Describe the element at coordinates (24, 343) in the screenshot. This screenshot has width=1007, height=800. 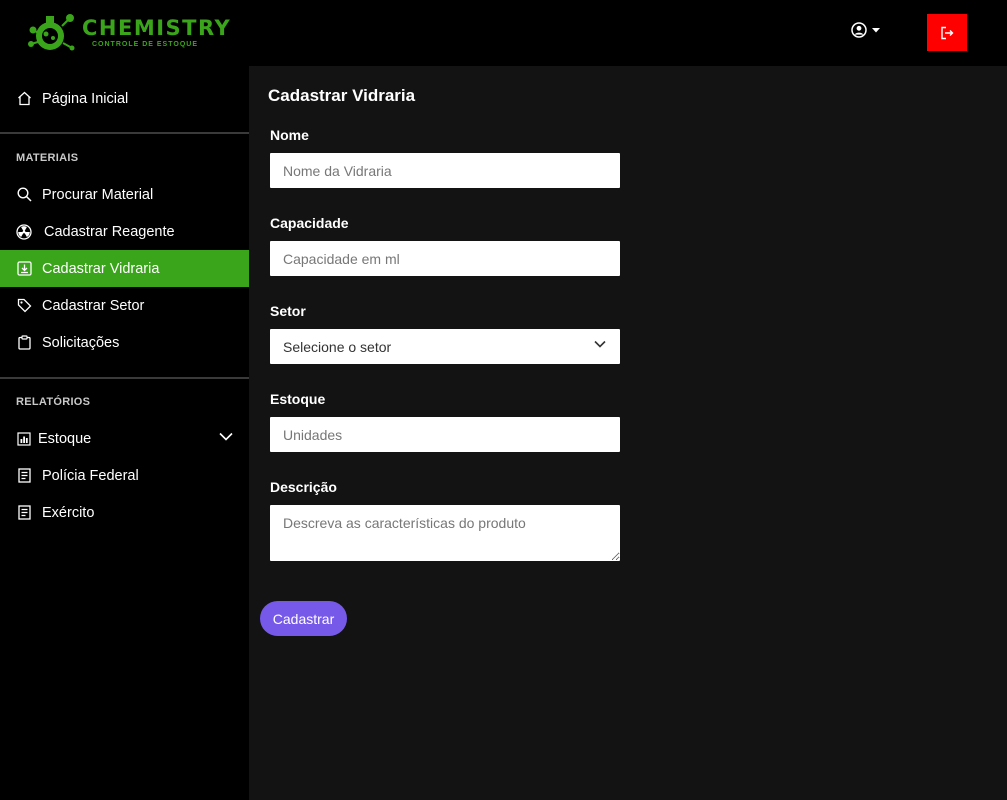
I see `clipboard-icon` at that location.